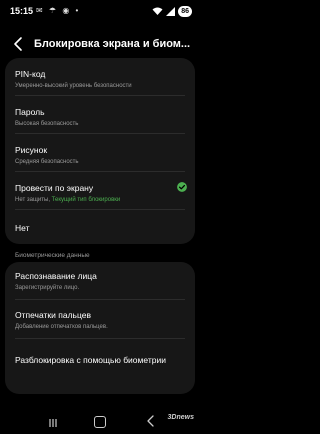 The image size is (320, 434). Describe the element at coordinates (182, 187) in the screenshot. I see `check-icon` at that location.